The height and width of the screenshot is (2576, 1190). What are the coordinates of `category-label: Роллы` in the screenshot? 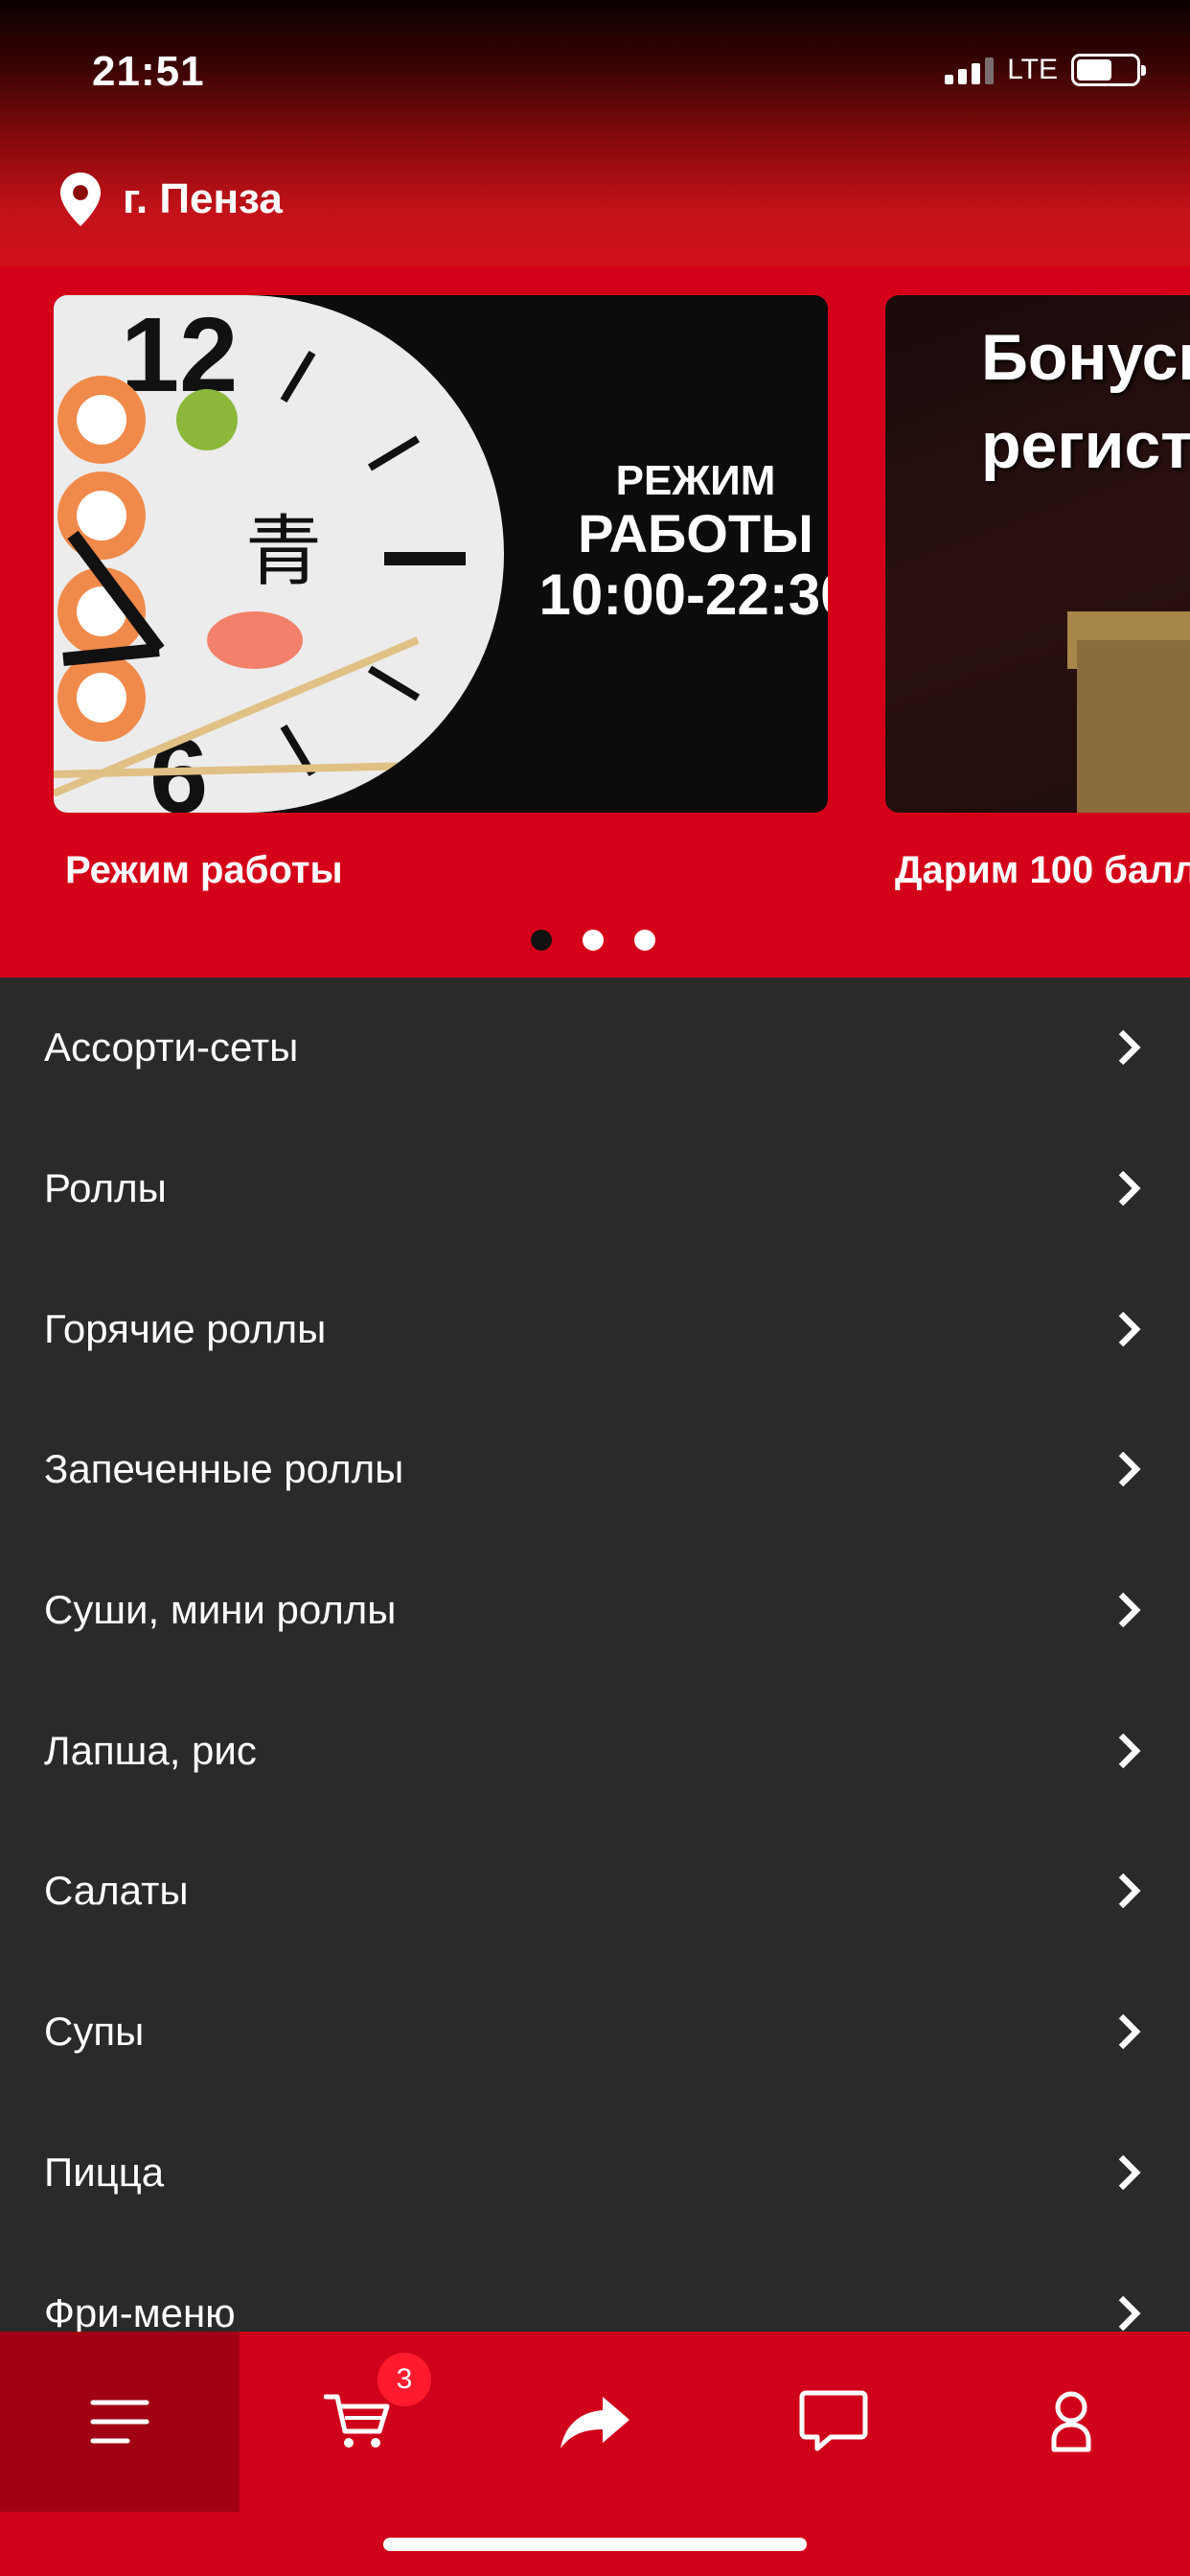 It's located at (105, 1188).